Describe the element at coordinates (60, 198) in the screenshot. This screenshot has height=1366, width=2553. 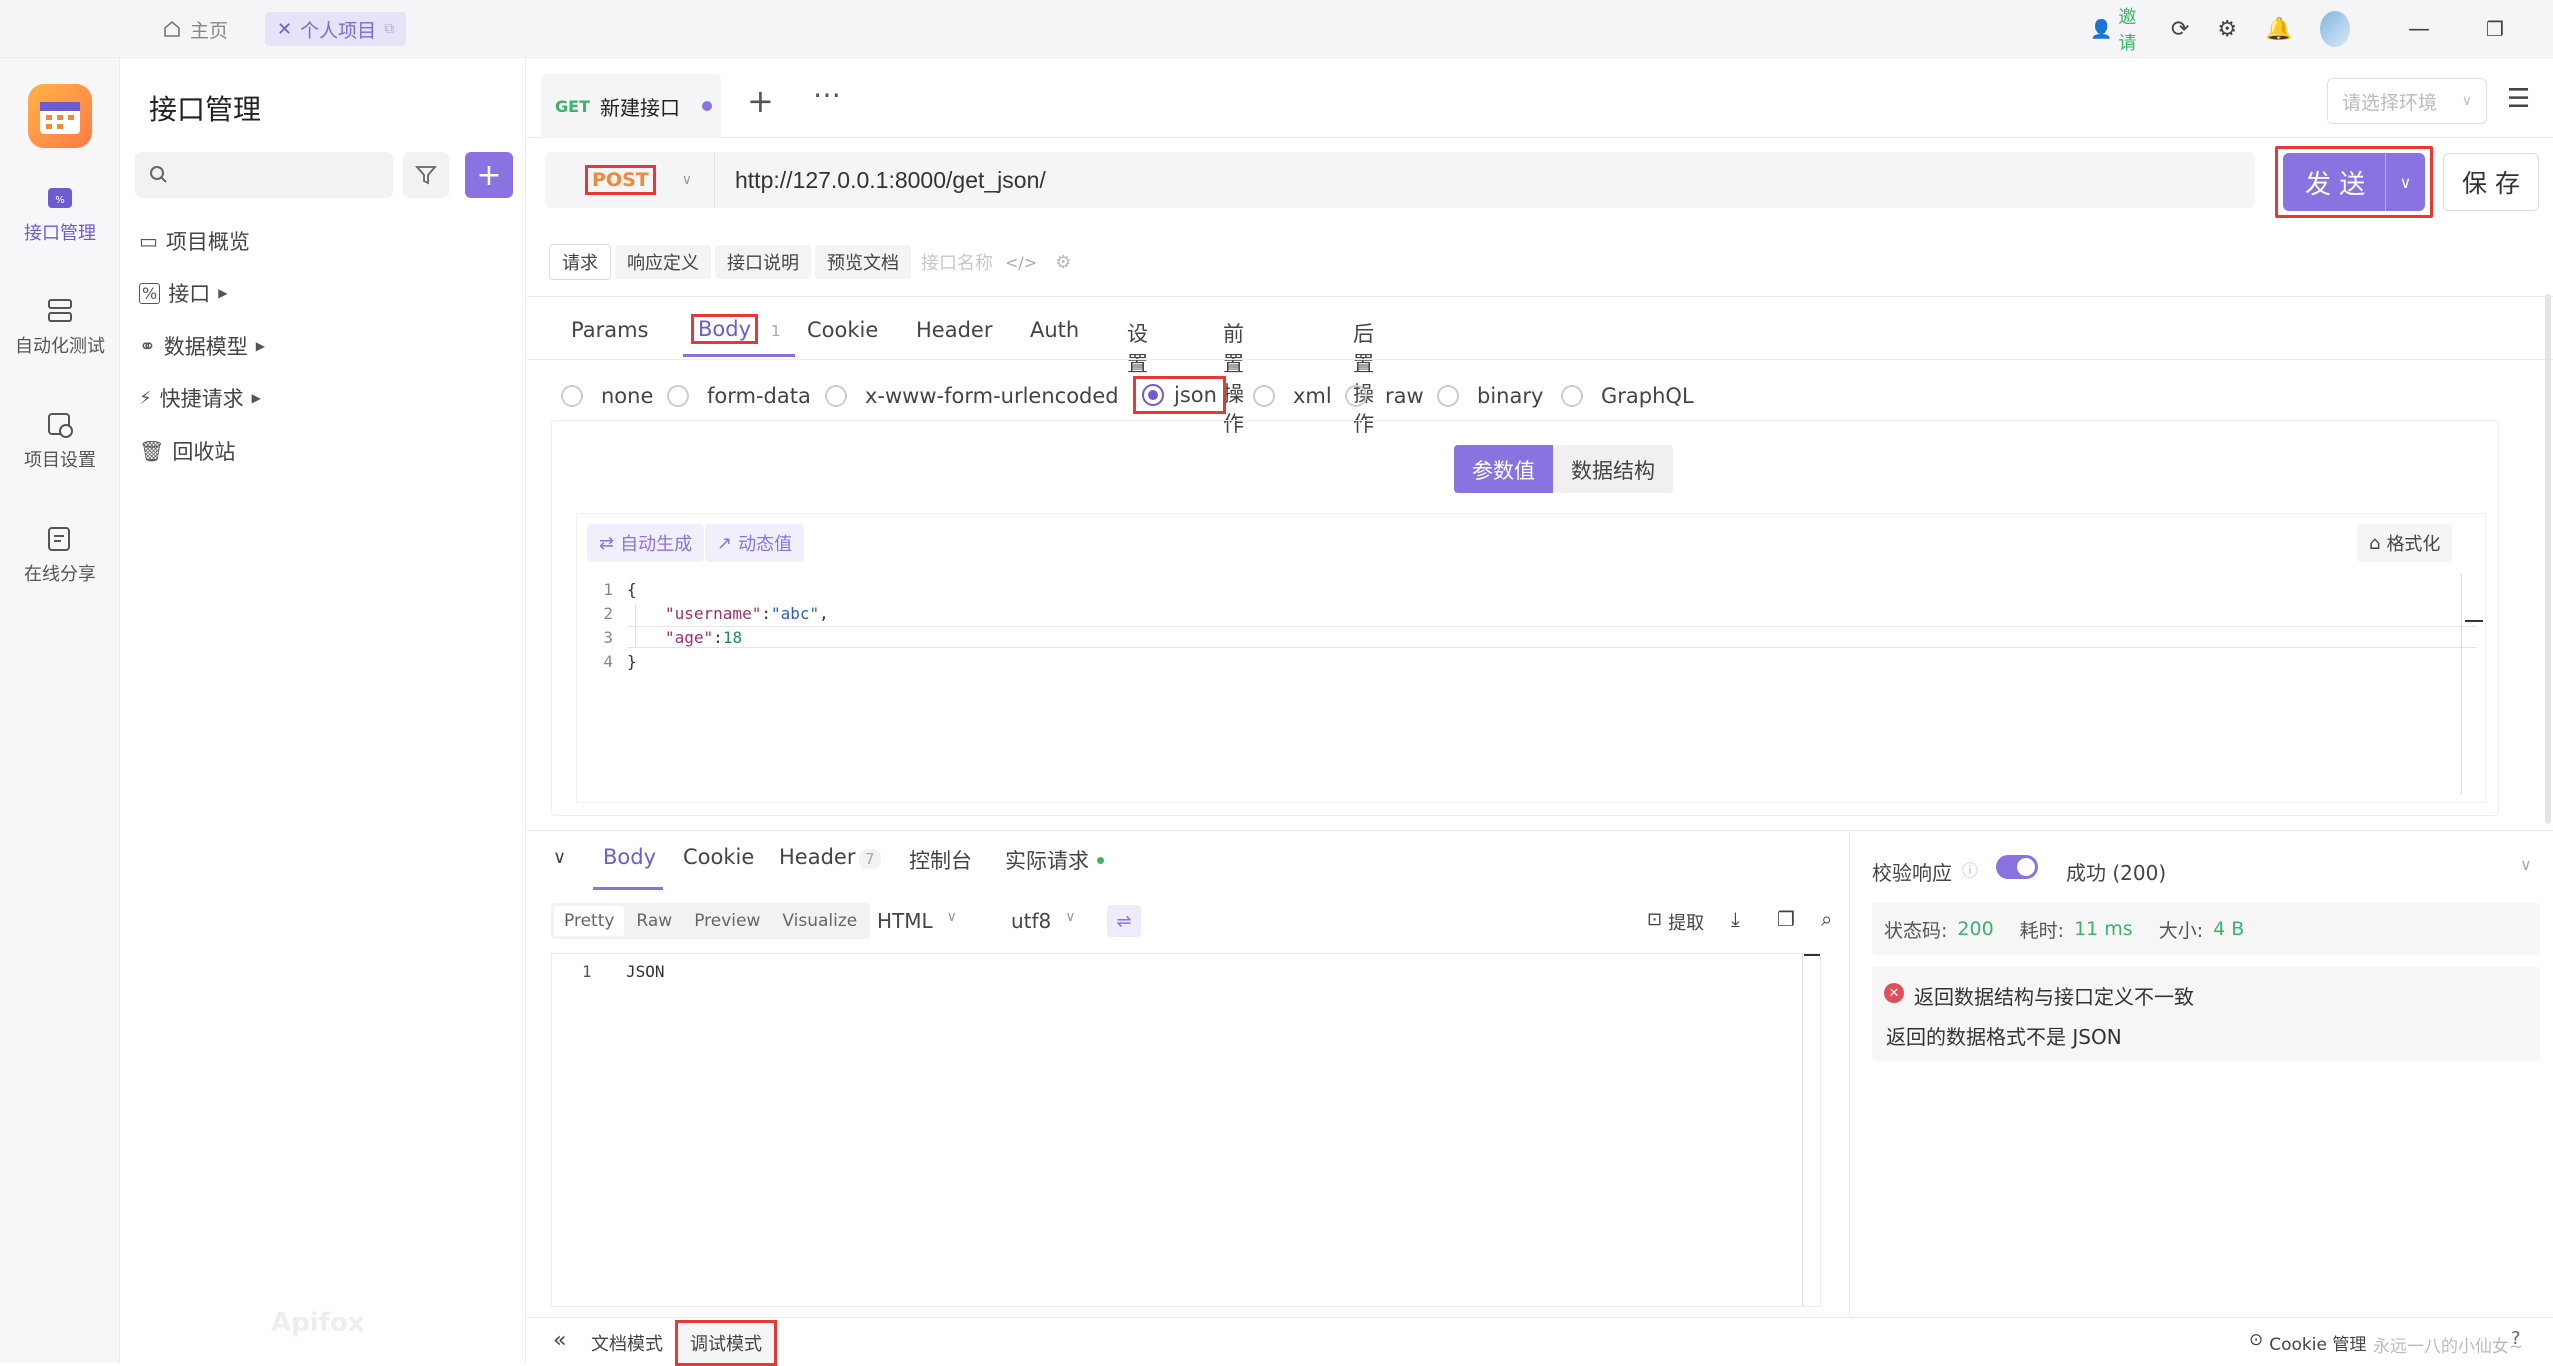
I see `api-icon: %` at that location.